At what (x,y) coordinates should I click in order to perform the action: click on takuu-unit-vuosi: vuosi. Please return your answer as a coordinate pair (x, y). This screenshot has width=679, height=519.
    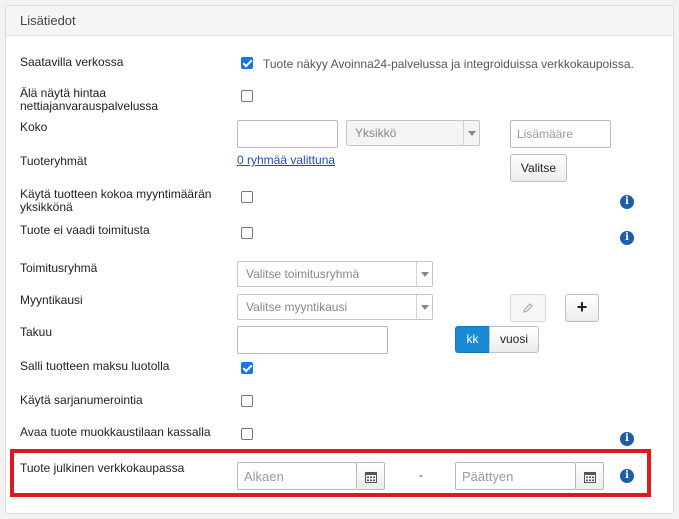
    Looking at the image, I should click on (514, 339).